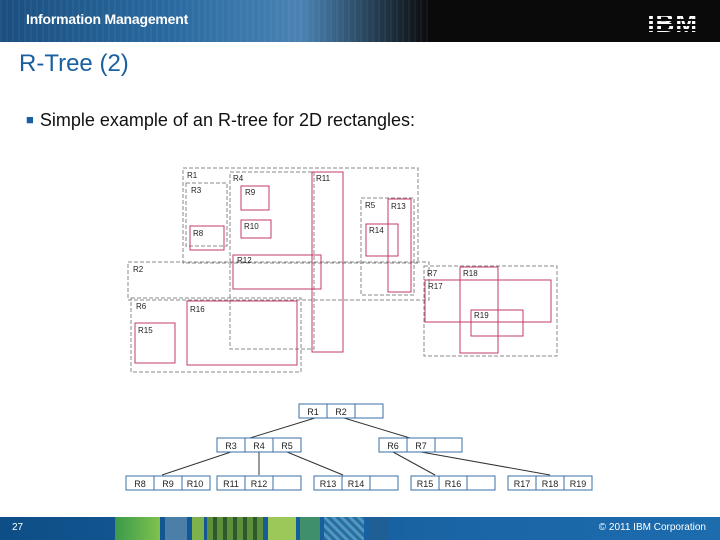 The image size is (720, 540). Describe the element at coordinates (196, 463) in the screenshot. I see `edge-r3-leaf` at that location.